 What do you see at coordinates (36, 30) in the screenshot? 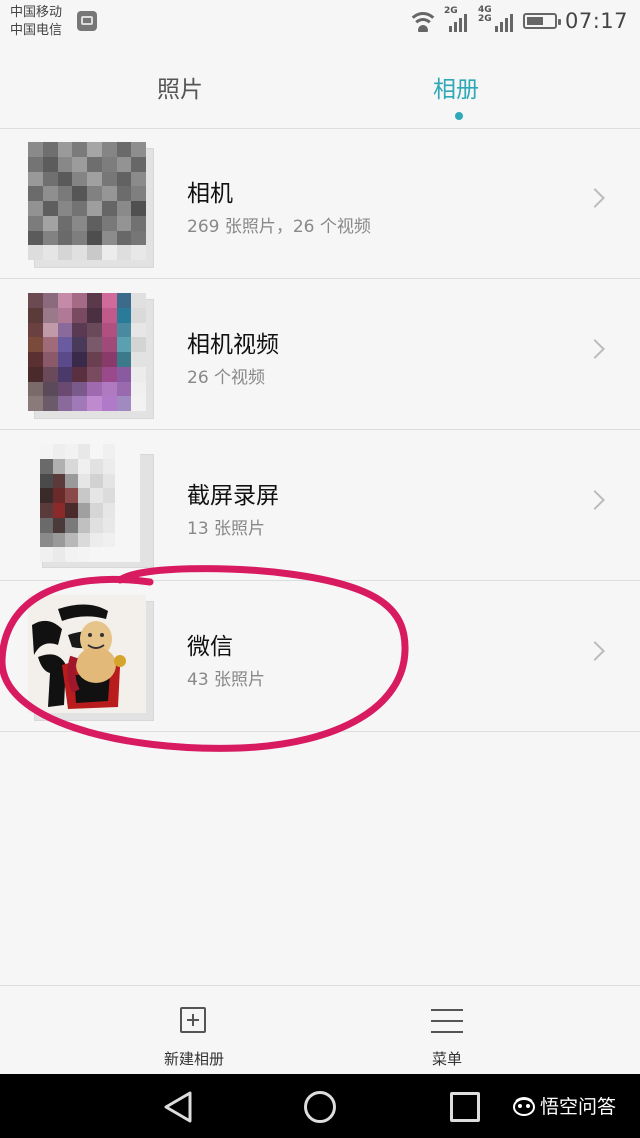
I see `carrier-2: 中国电信` at bounding box center [36, 30].